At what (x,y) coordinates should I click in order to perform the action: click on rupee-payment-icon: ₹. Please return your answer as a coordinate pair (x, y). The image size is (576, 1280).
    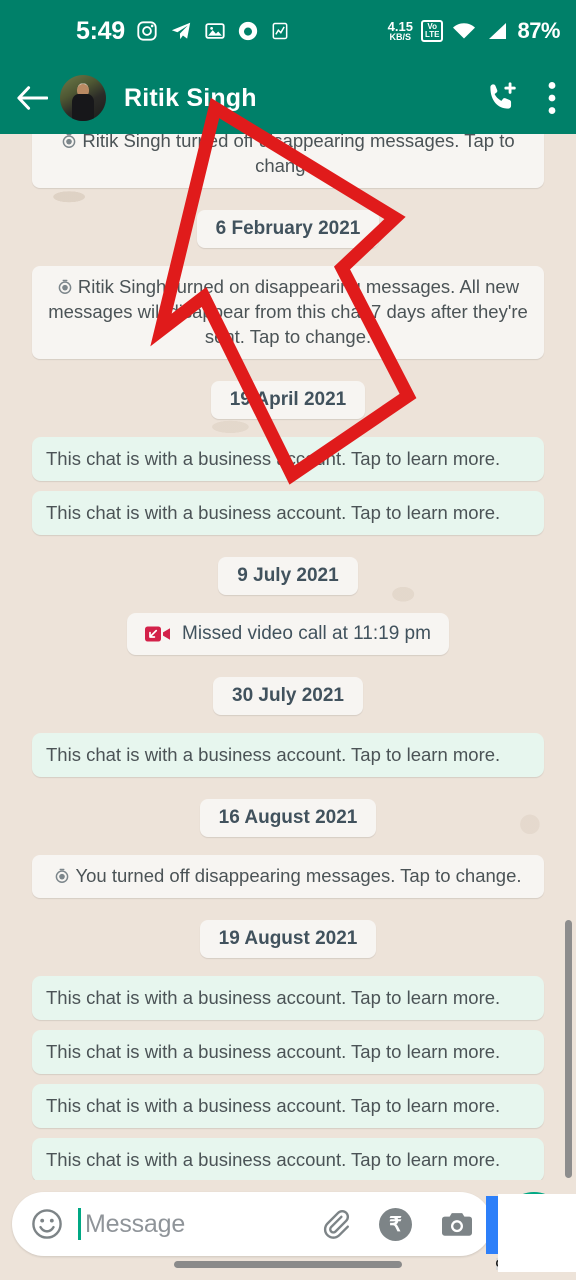
    Looking at the image, I should click on (395, 1224).